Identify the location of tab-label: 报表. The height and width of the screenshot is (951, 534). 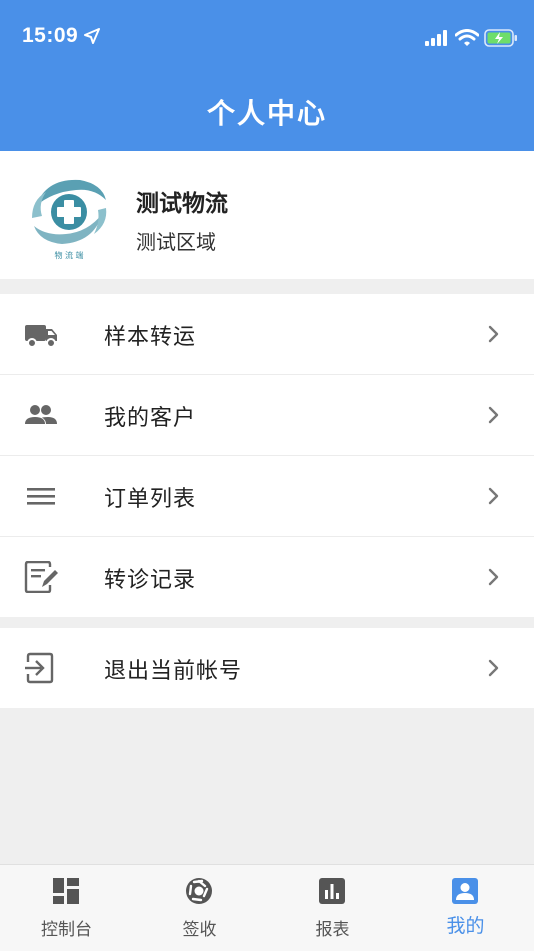
(332, 930).